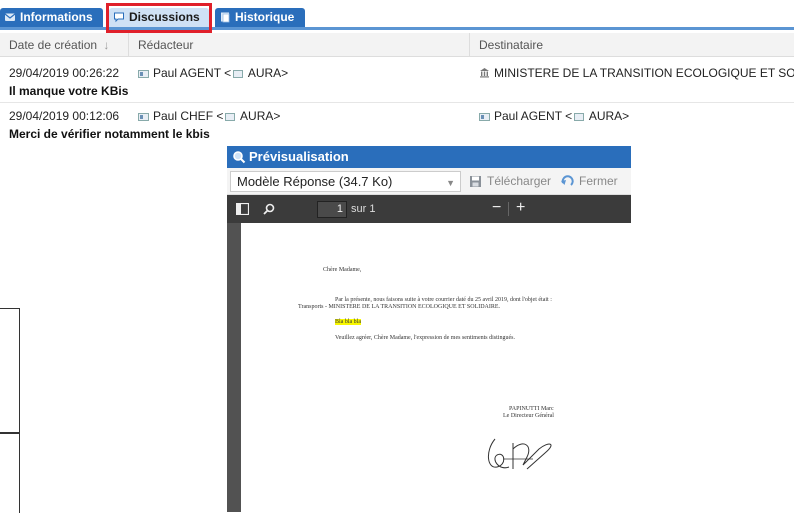 The image size is (794, 513). Describe the element at coordinates (342, 270) in the screenshot. I see `letter-salutation: Chère Madame,` at that location.